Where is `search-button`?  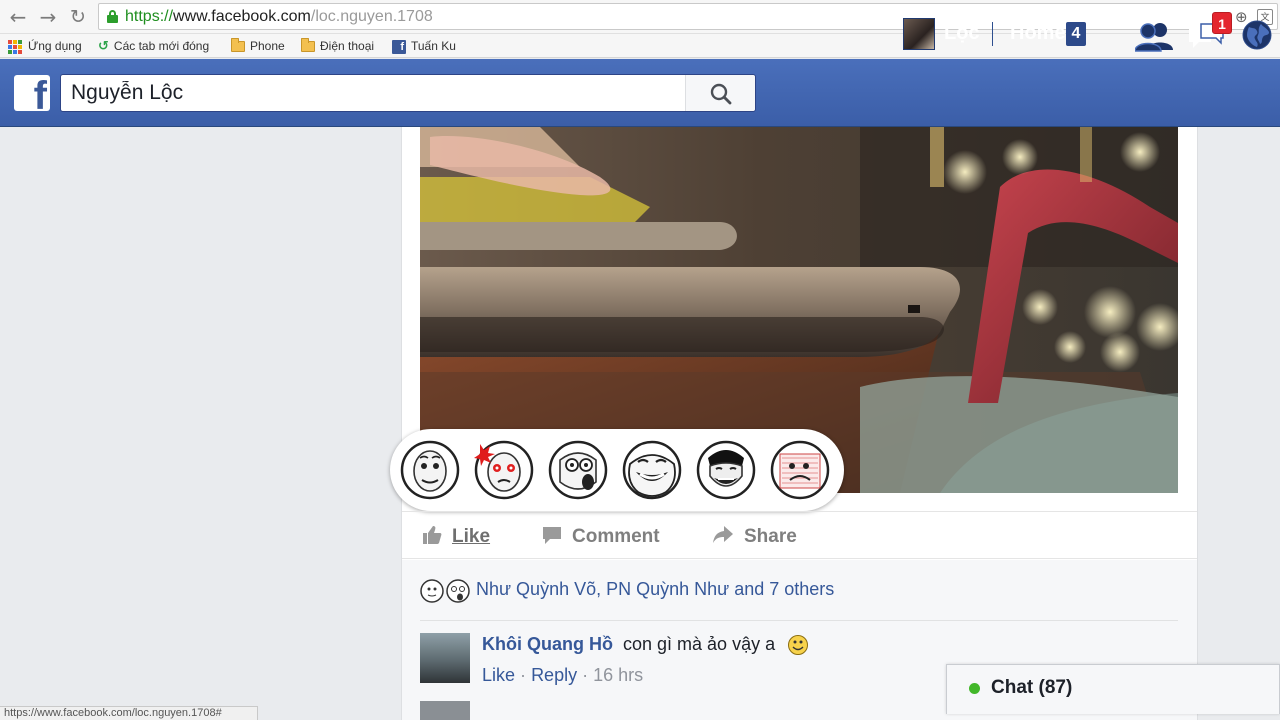
search-button is located at coordinates (720, 93).